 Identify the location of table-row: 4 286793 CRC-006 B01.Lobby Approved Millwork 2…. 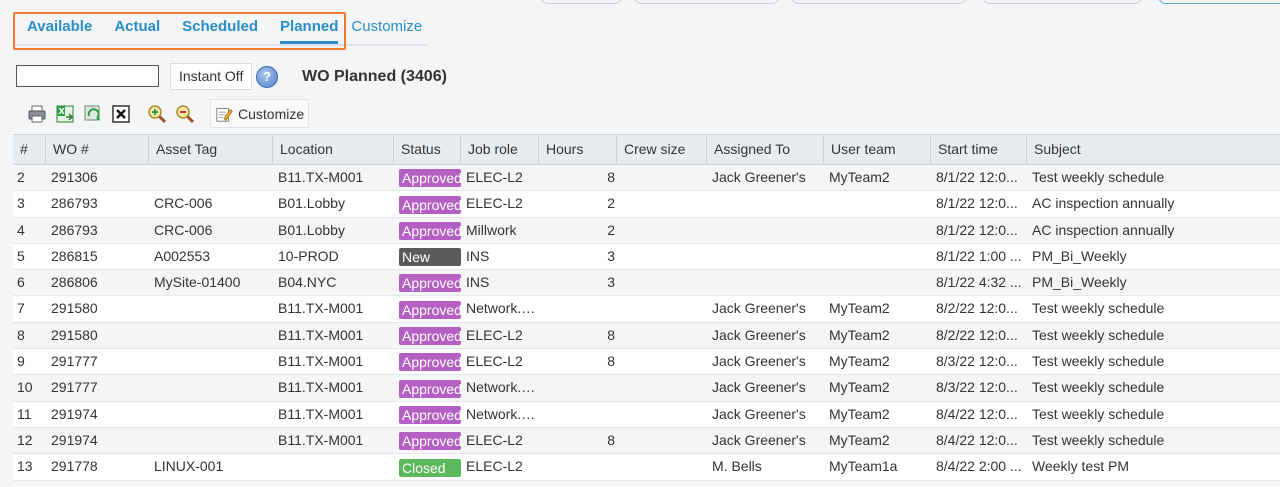
(646, 230).